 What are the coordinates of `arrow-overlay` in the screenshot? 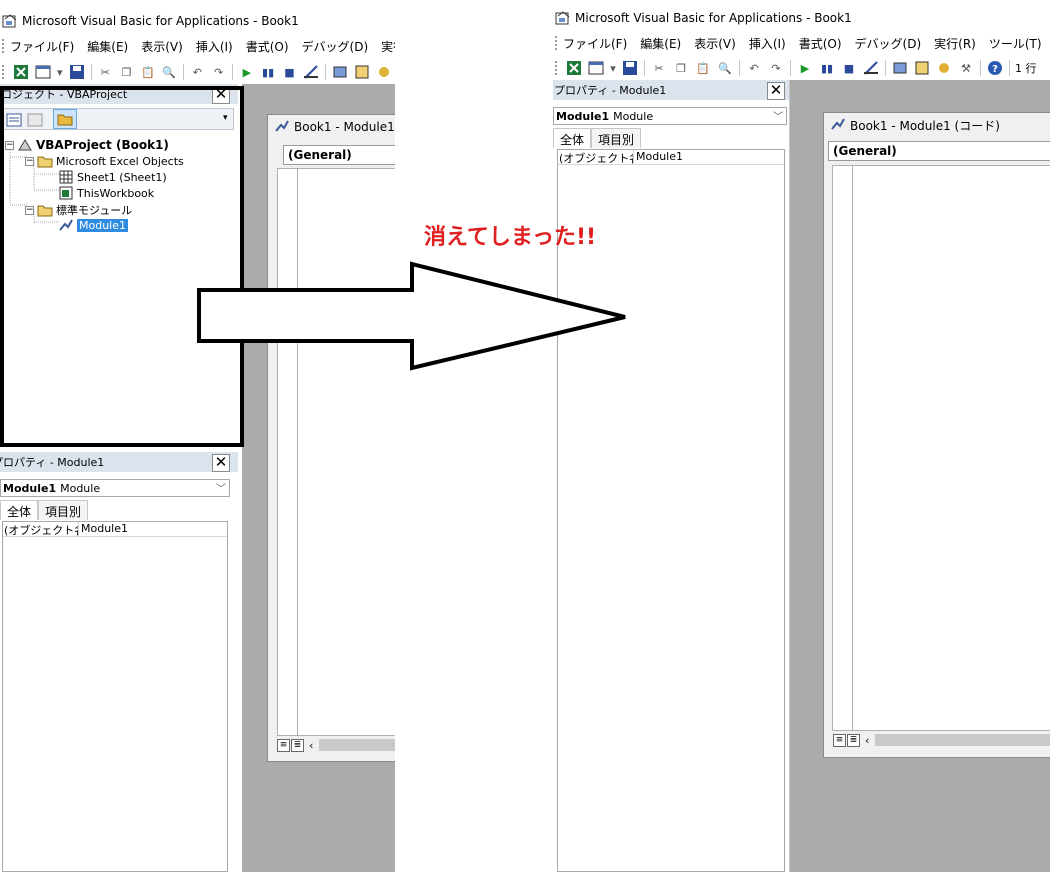 It's located at (411, 316).